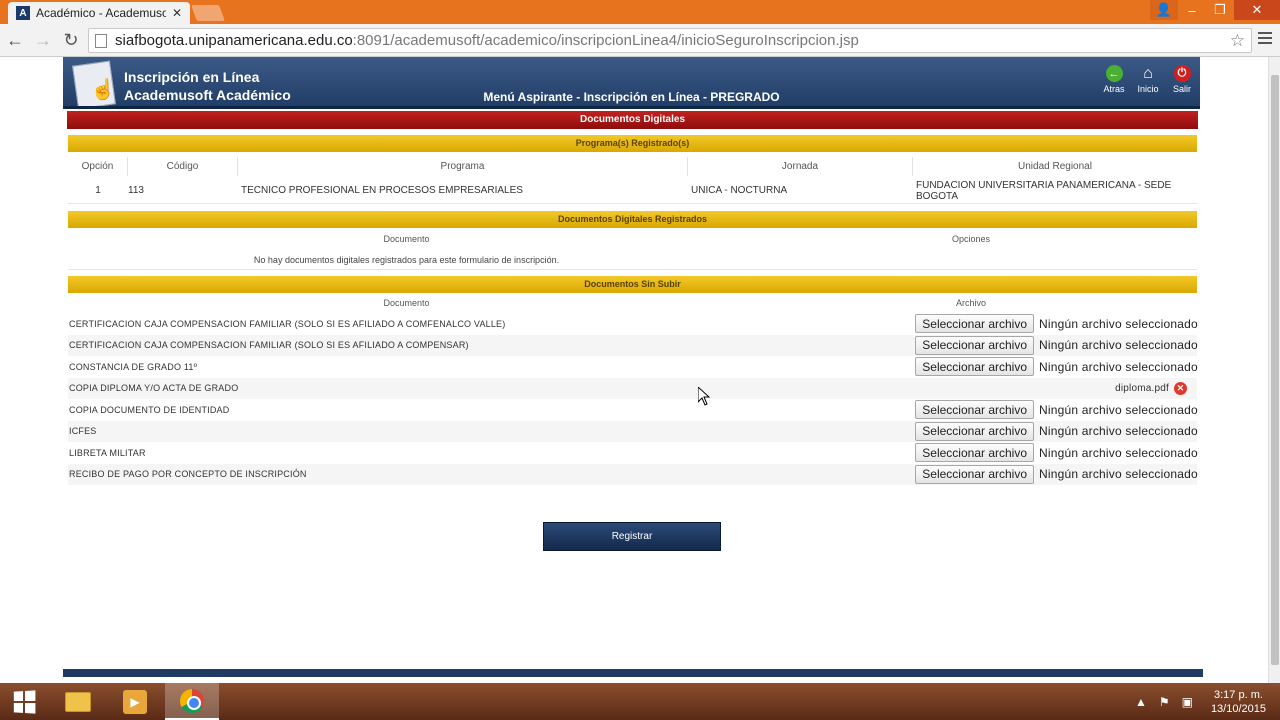 This screenshot has height=720, width=1280. I want to click on window-controls: 👤 – ❐ ✕, so click(1215, 12).